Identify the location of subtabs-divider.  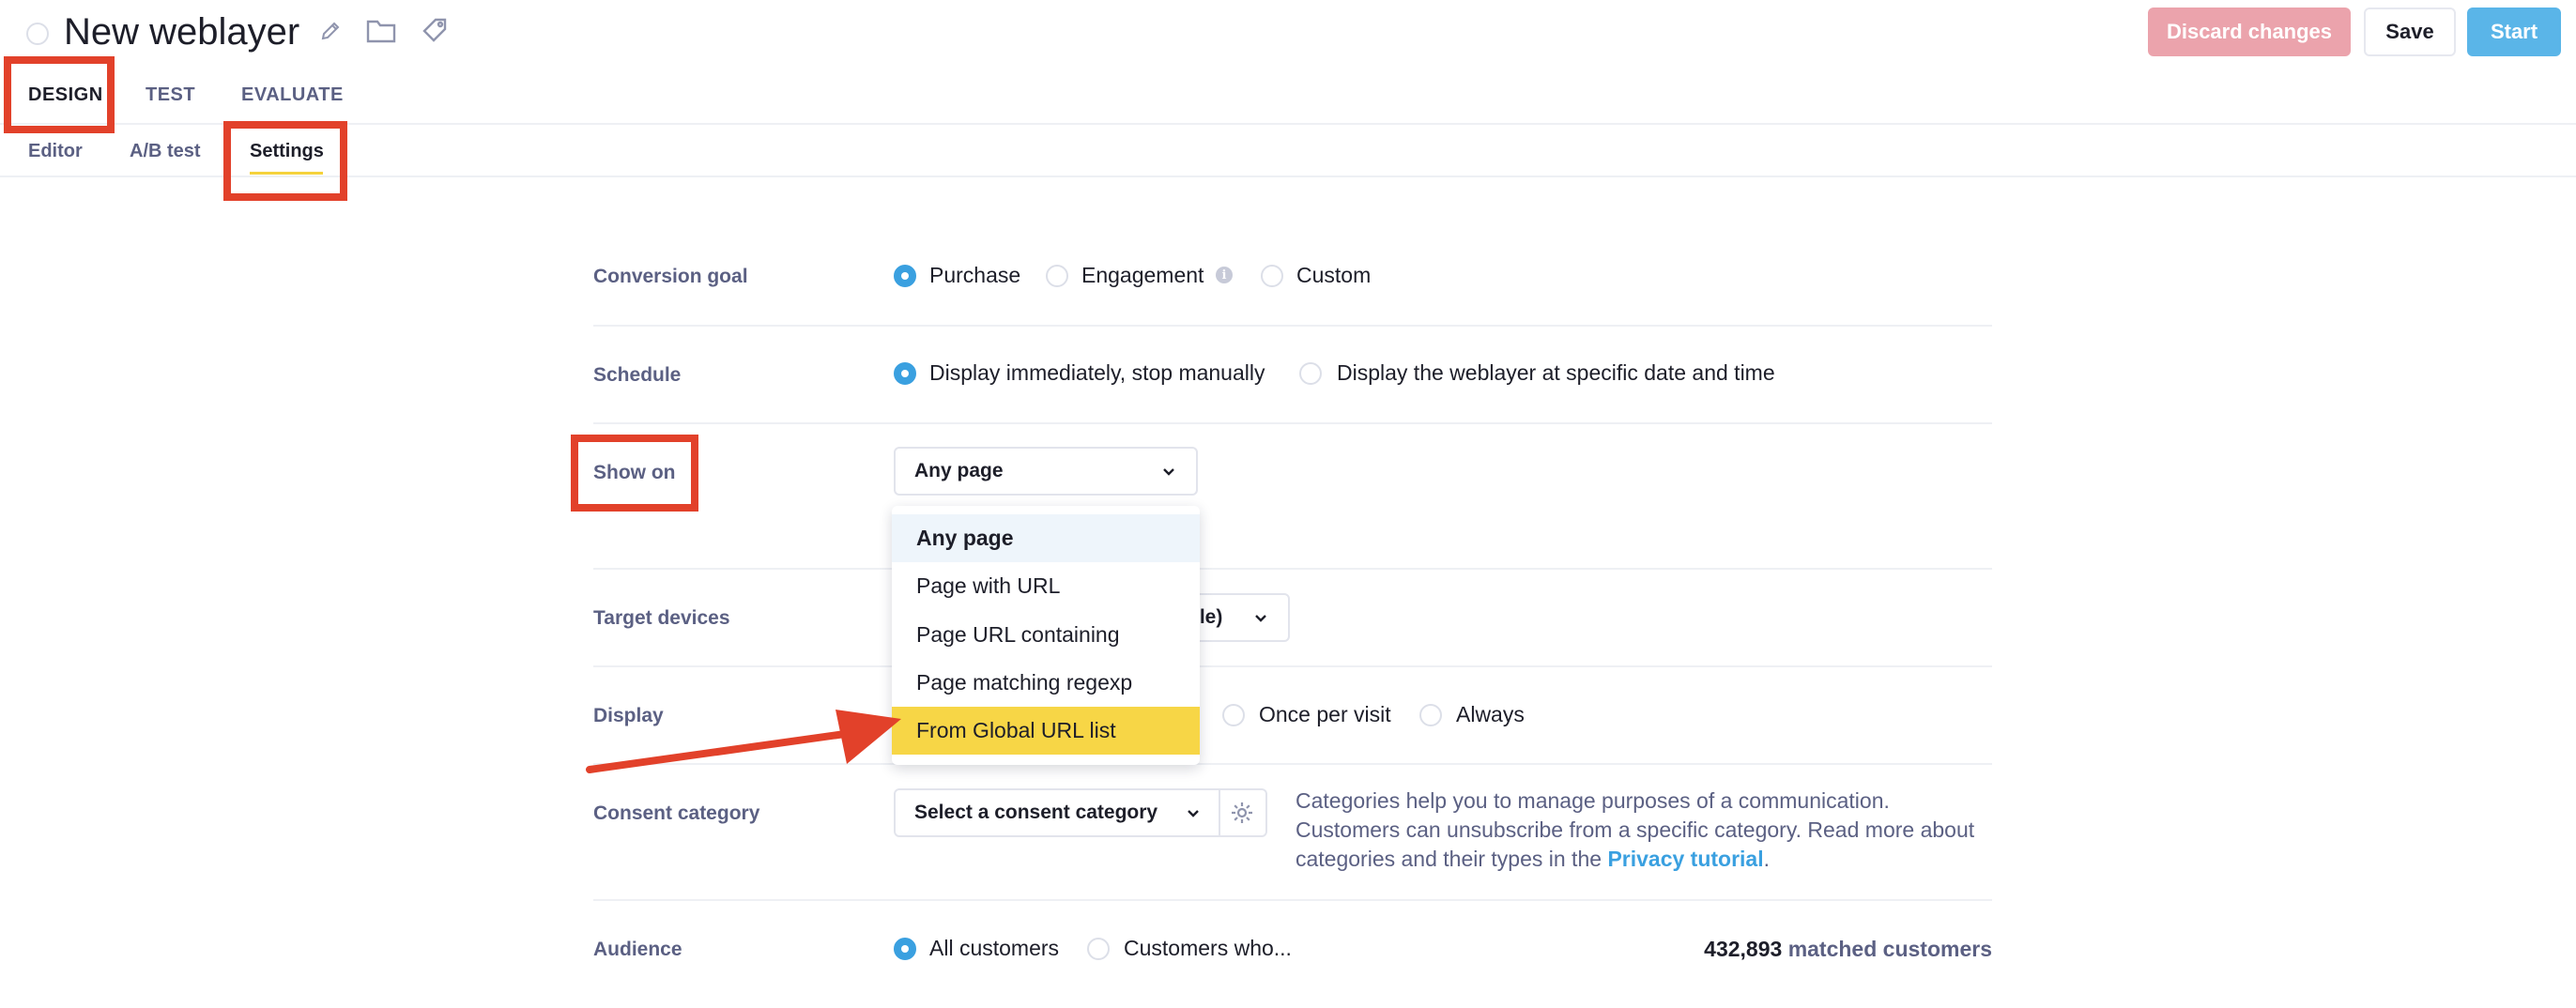
(1288, 176).